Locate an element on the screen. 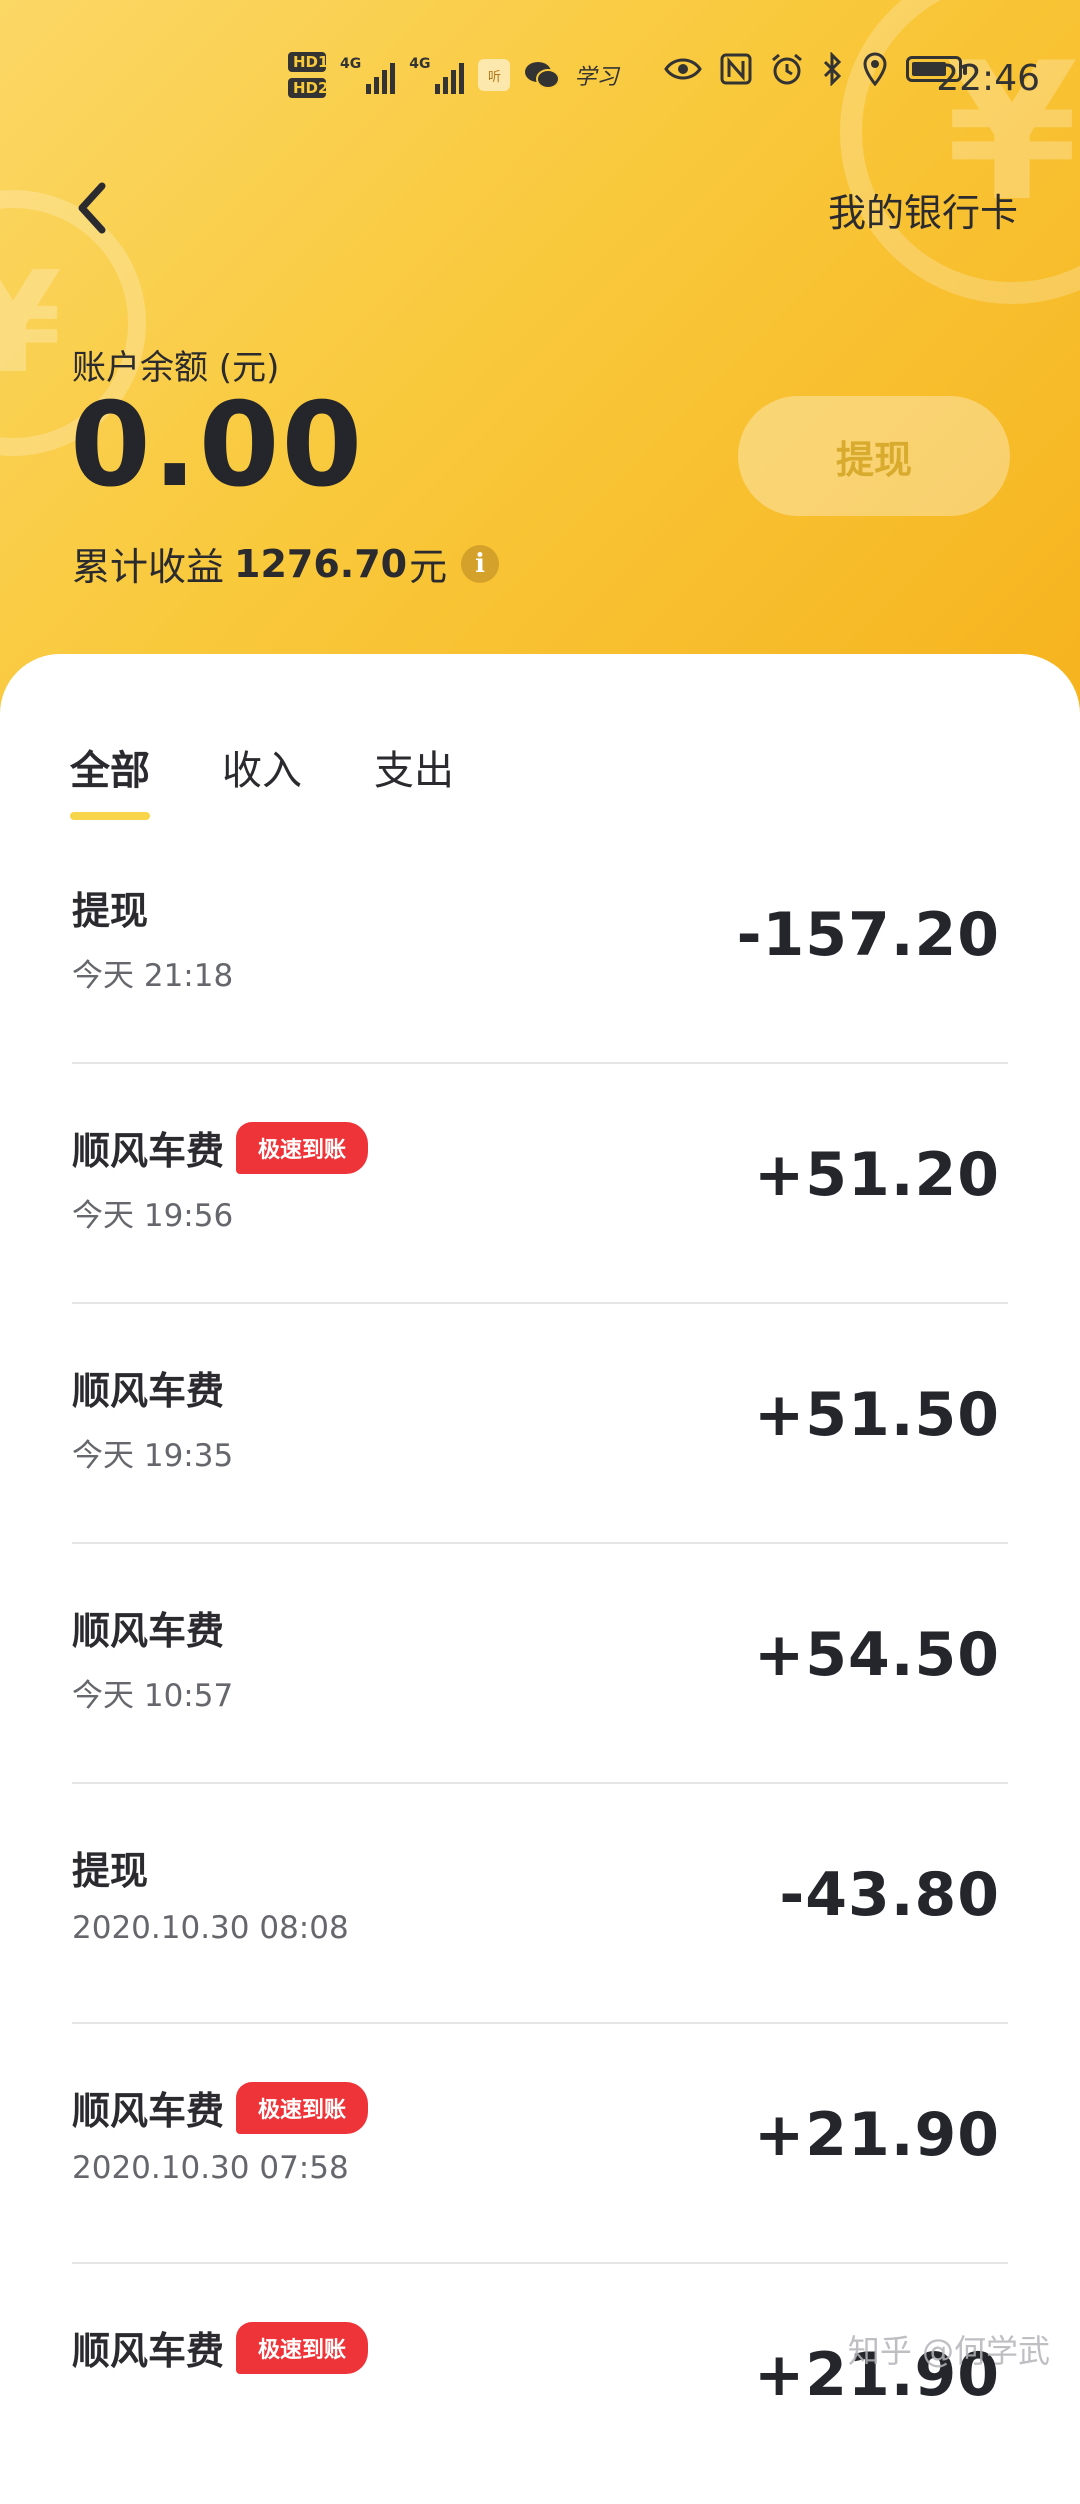 The image size is (1080, 2504). total-earnings: 累计收益 1276.70 元 i is located at coordinates (286, 563).